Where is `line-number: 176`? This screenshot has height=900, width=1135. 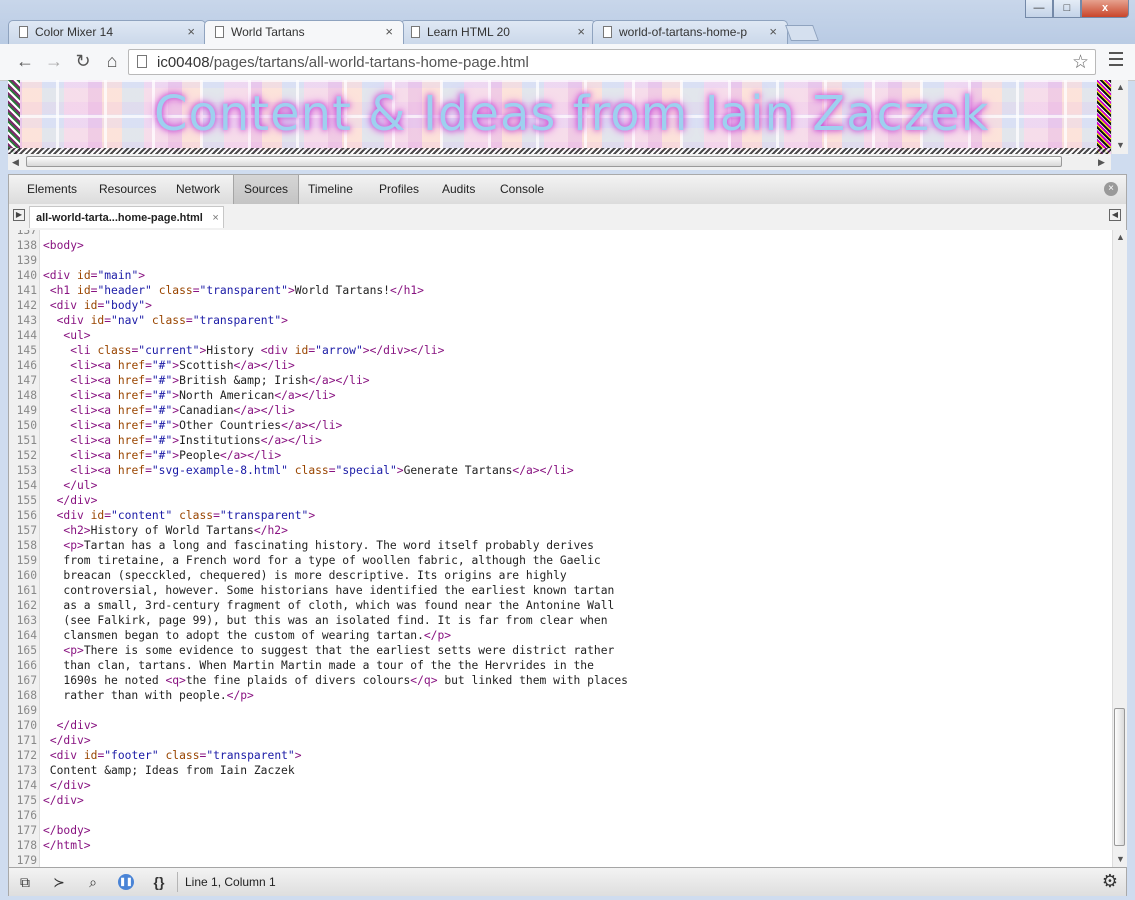 line-number: 176 is located at coordinates (26, 815).